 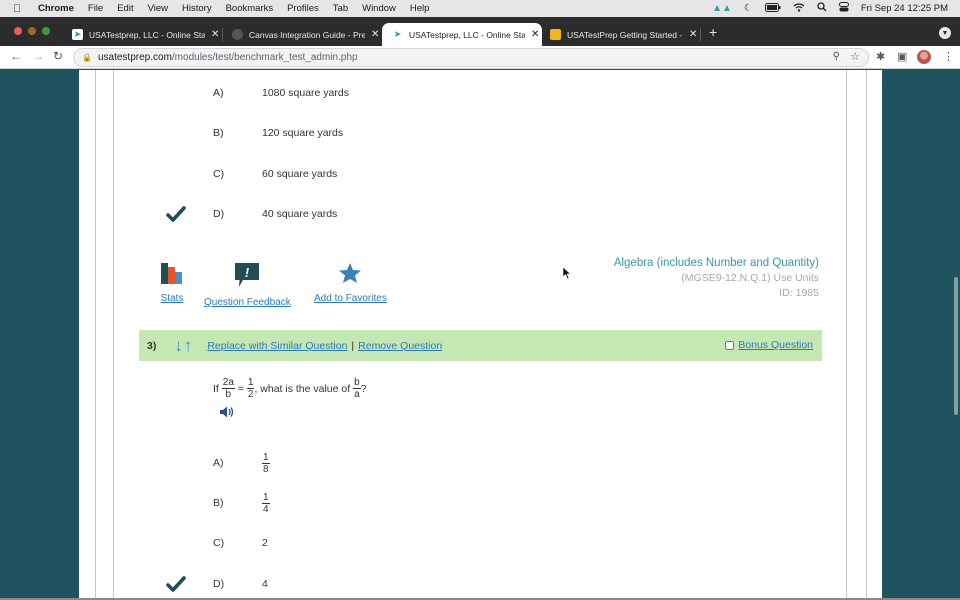 I want to click on stats-label: Stats, so click(x=172, y=298).